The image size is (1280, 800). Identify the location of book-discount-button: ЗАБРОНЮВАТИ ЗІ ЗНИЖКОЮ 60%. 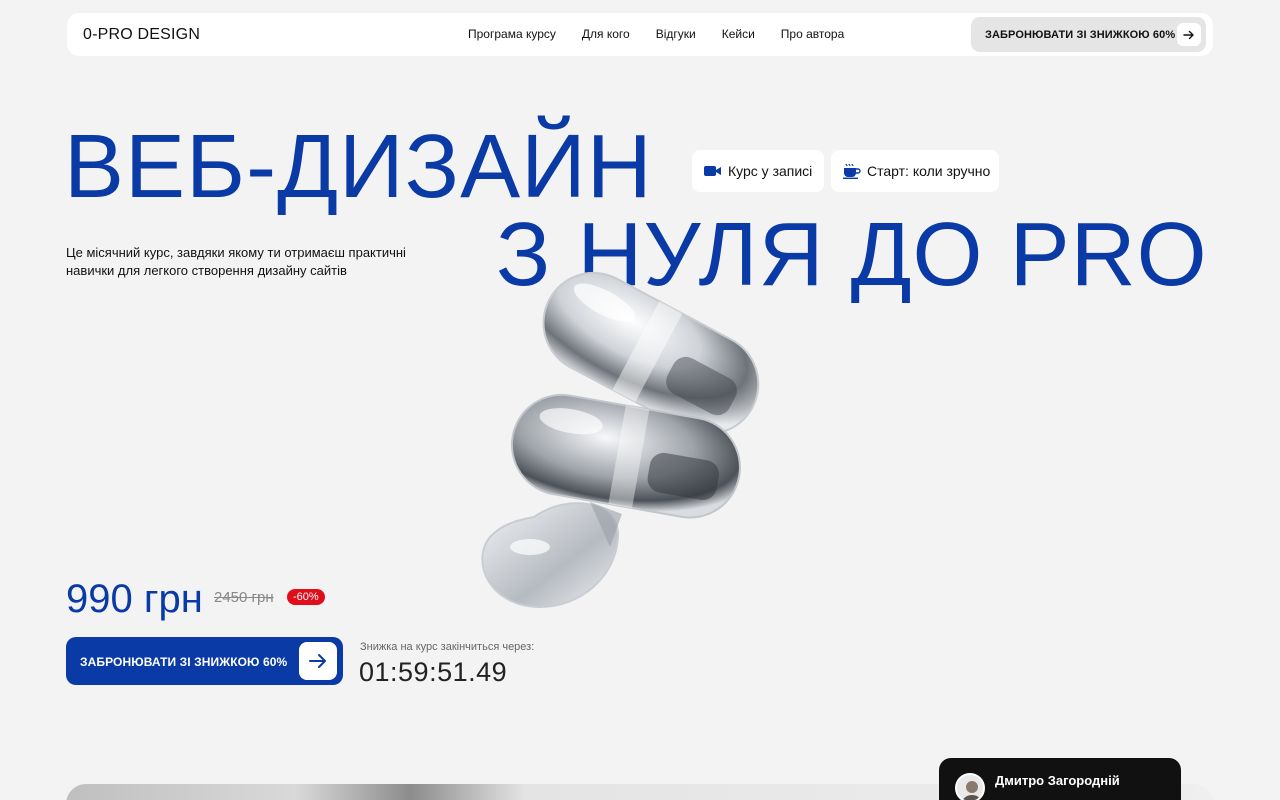
(204, 661).